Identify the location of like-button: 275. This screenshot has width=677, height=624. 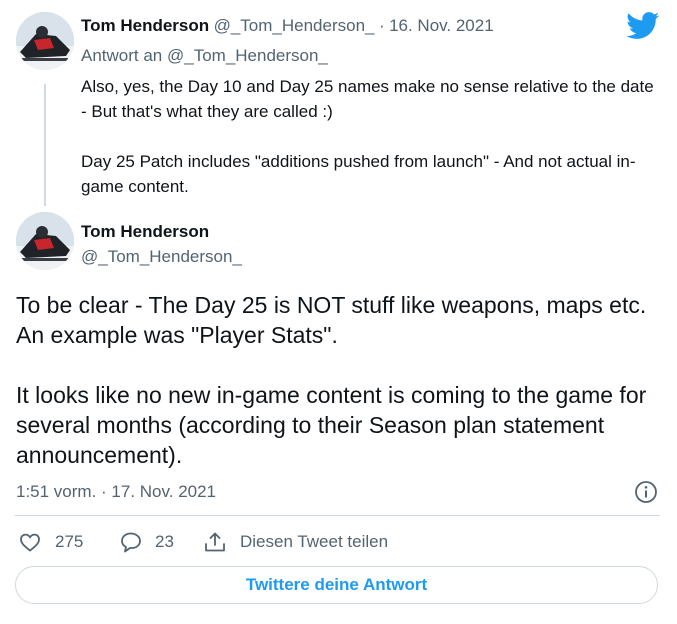
(50, 542).